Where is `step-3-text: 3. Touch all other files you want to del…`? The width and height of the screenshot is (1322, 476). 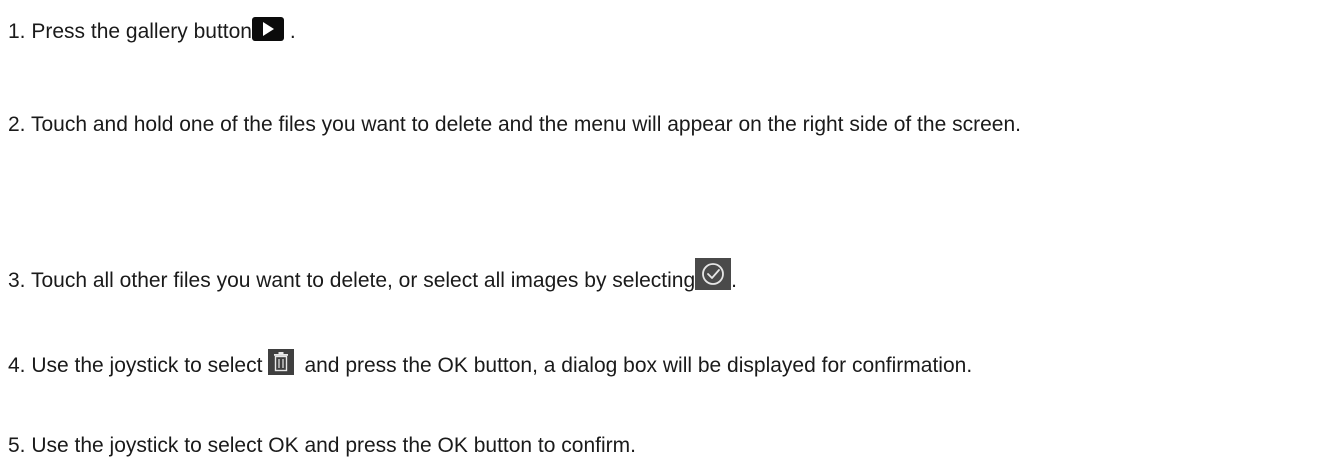 step-3-text: 3. Touch all other files you want to del… is located at coordinates (352, 280).